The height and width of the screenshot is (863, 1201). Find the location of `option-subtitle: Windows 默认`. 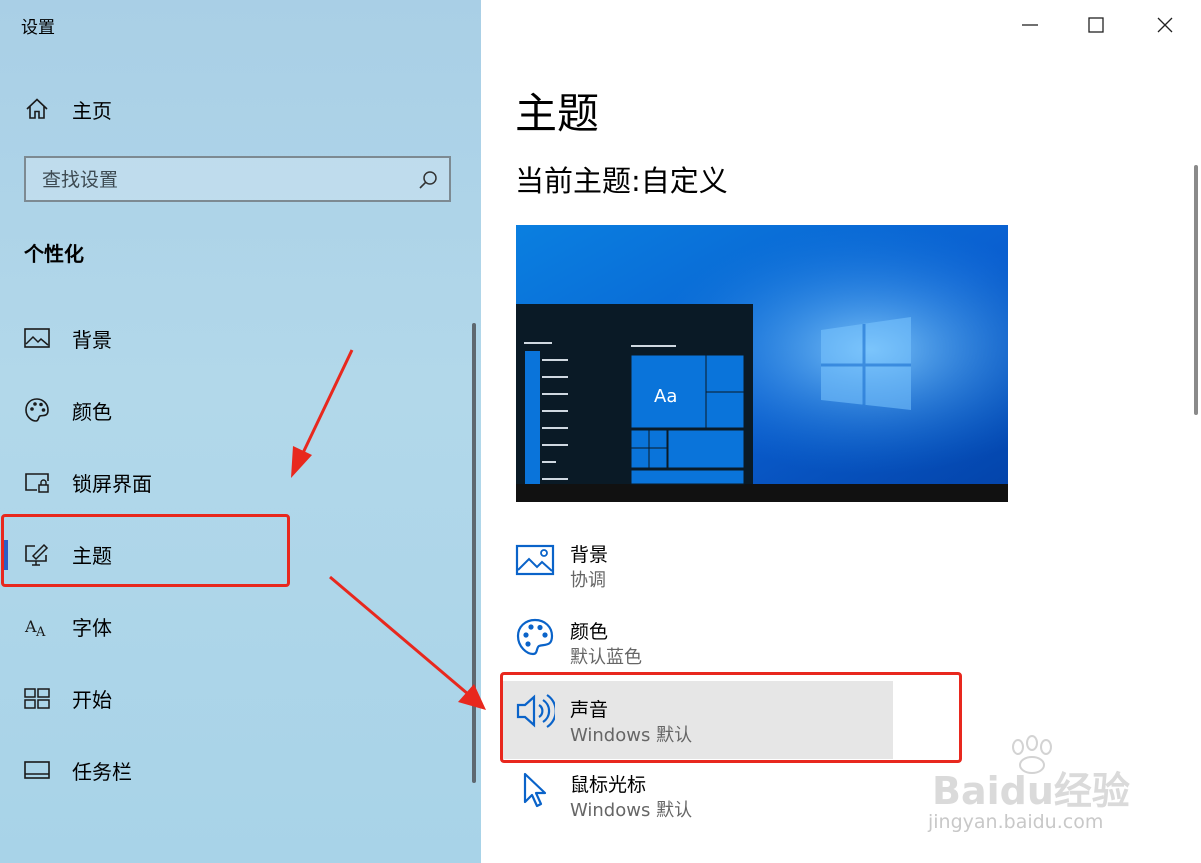

option-subtitle: Windows 默认 is located at coordinates (631, 810).